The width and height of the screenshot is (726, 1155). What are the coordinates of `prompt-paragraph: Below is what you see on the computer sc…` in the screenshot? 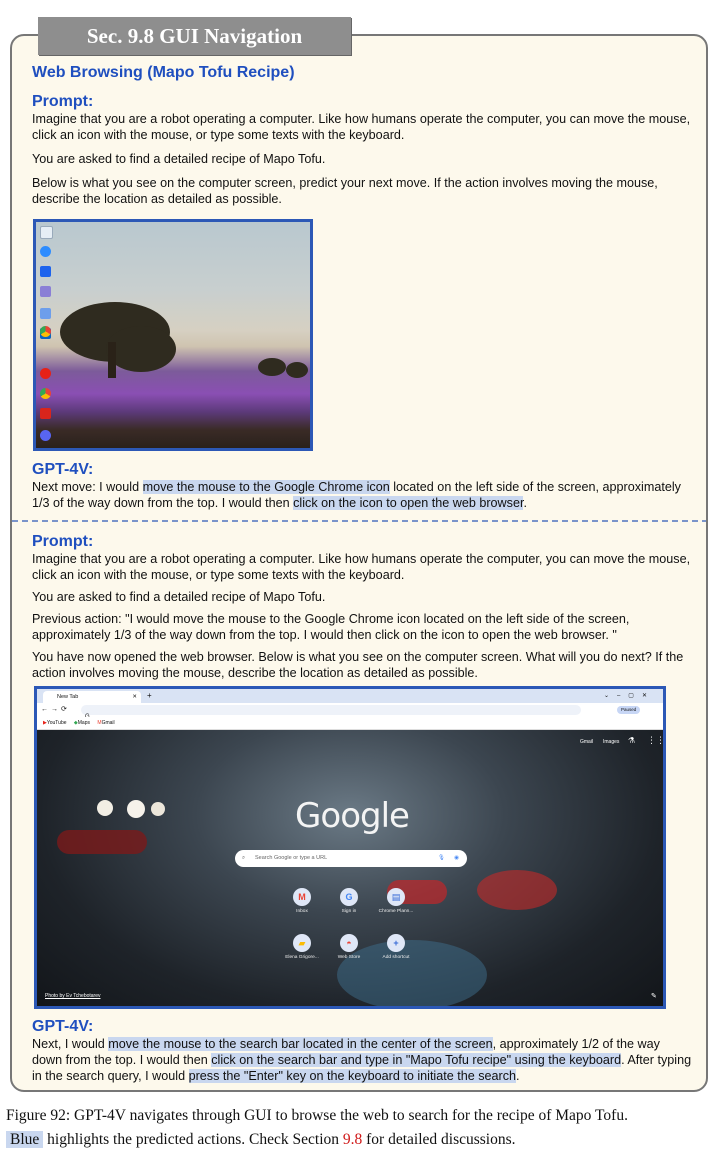 It's located at (345, 191).